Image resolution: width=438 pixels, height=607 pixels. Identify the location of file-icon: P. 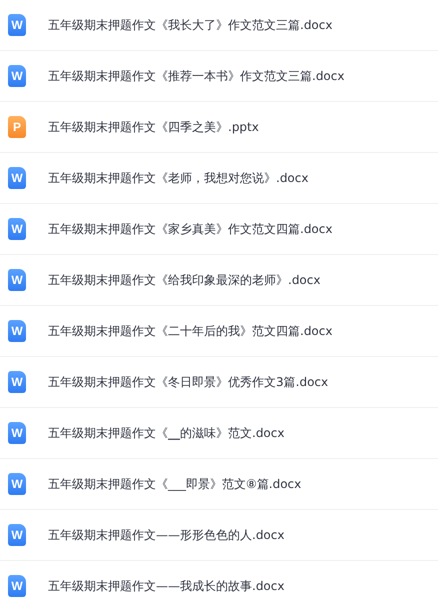
(17, 127).